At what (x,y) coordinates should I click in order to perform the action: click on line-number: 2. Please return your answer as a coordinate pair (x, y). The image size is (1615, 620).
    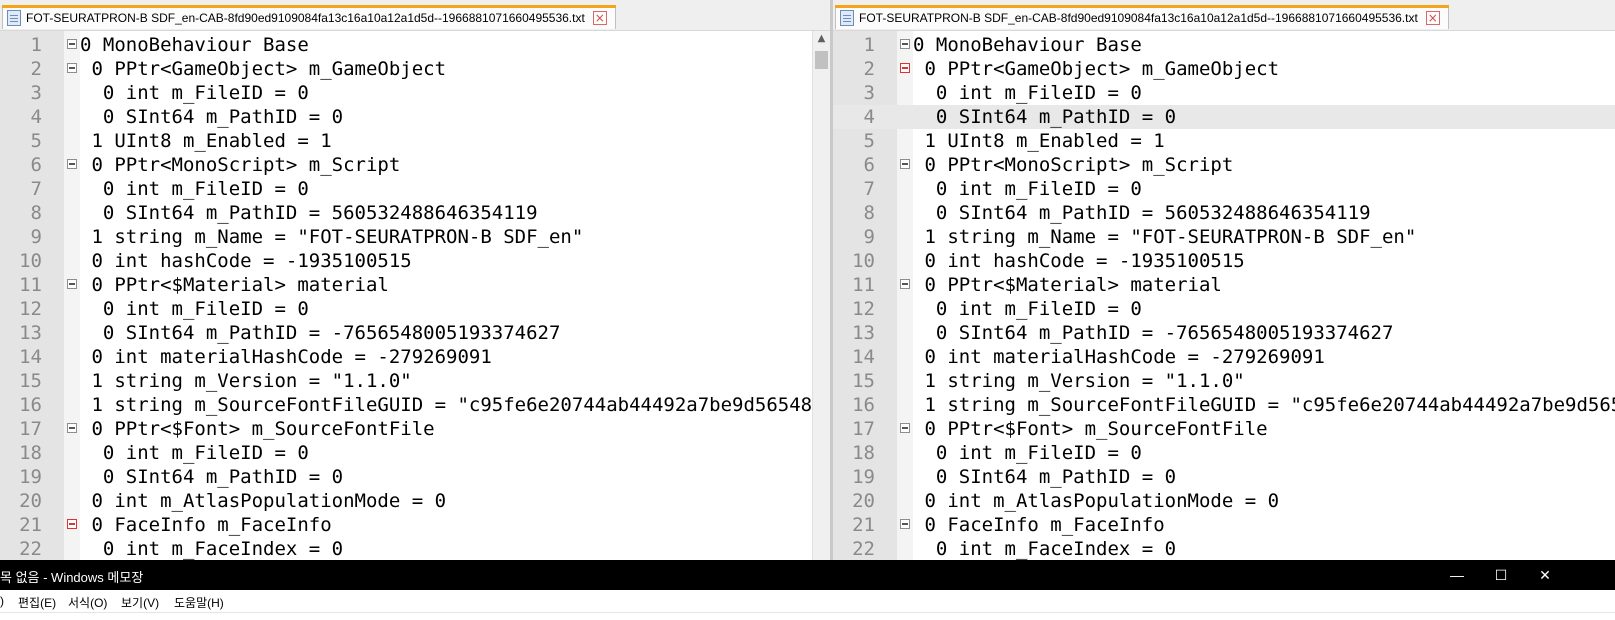
    Looking at the image, I should click on (36, 69).